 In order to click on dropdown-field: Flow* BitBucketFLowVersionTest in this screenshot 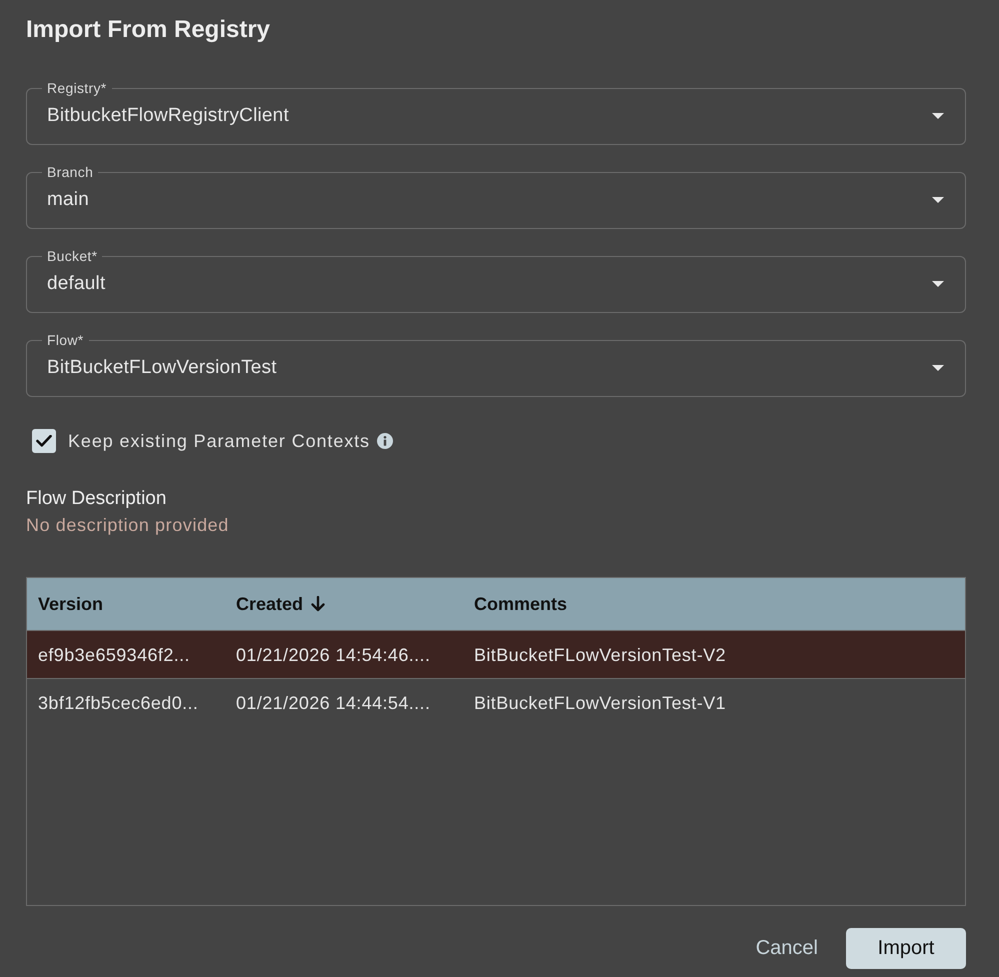, I will do `click(496, 364)`.